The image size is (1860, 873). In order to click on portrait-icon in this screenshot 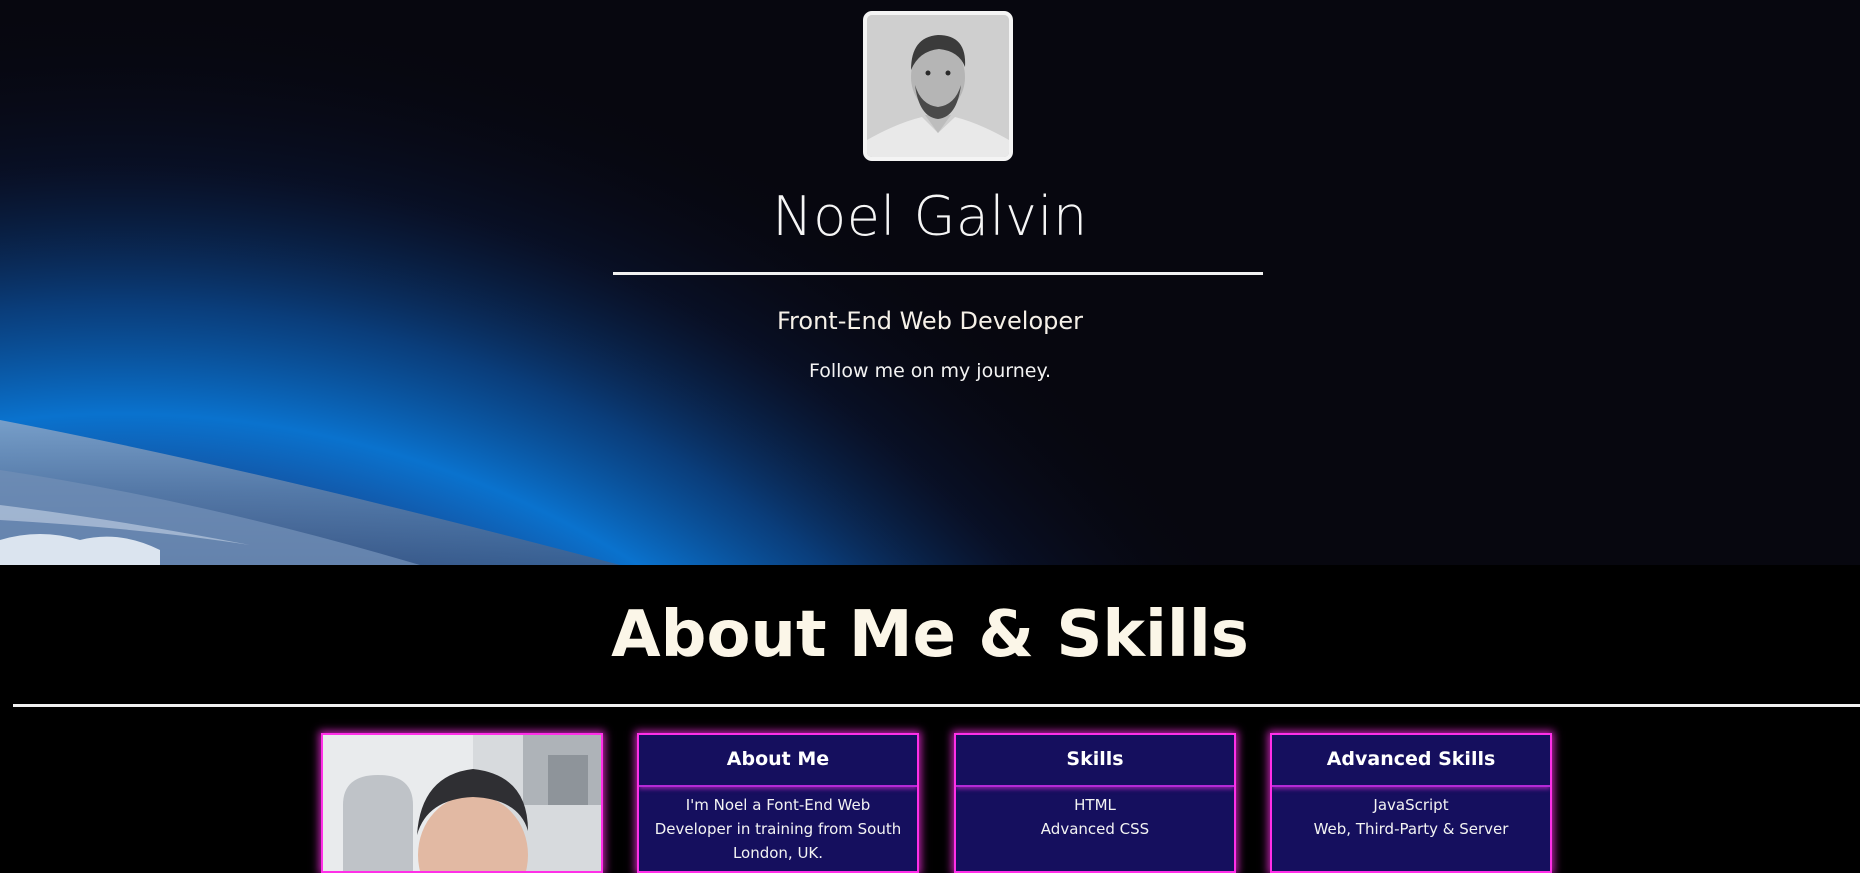, I will do `click(938, 86)`.